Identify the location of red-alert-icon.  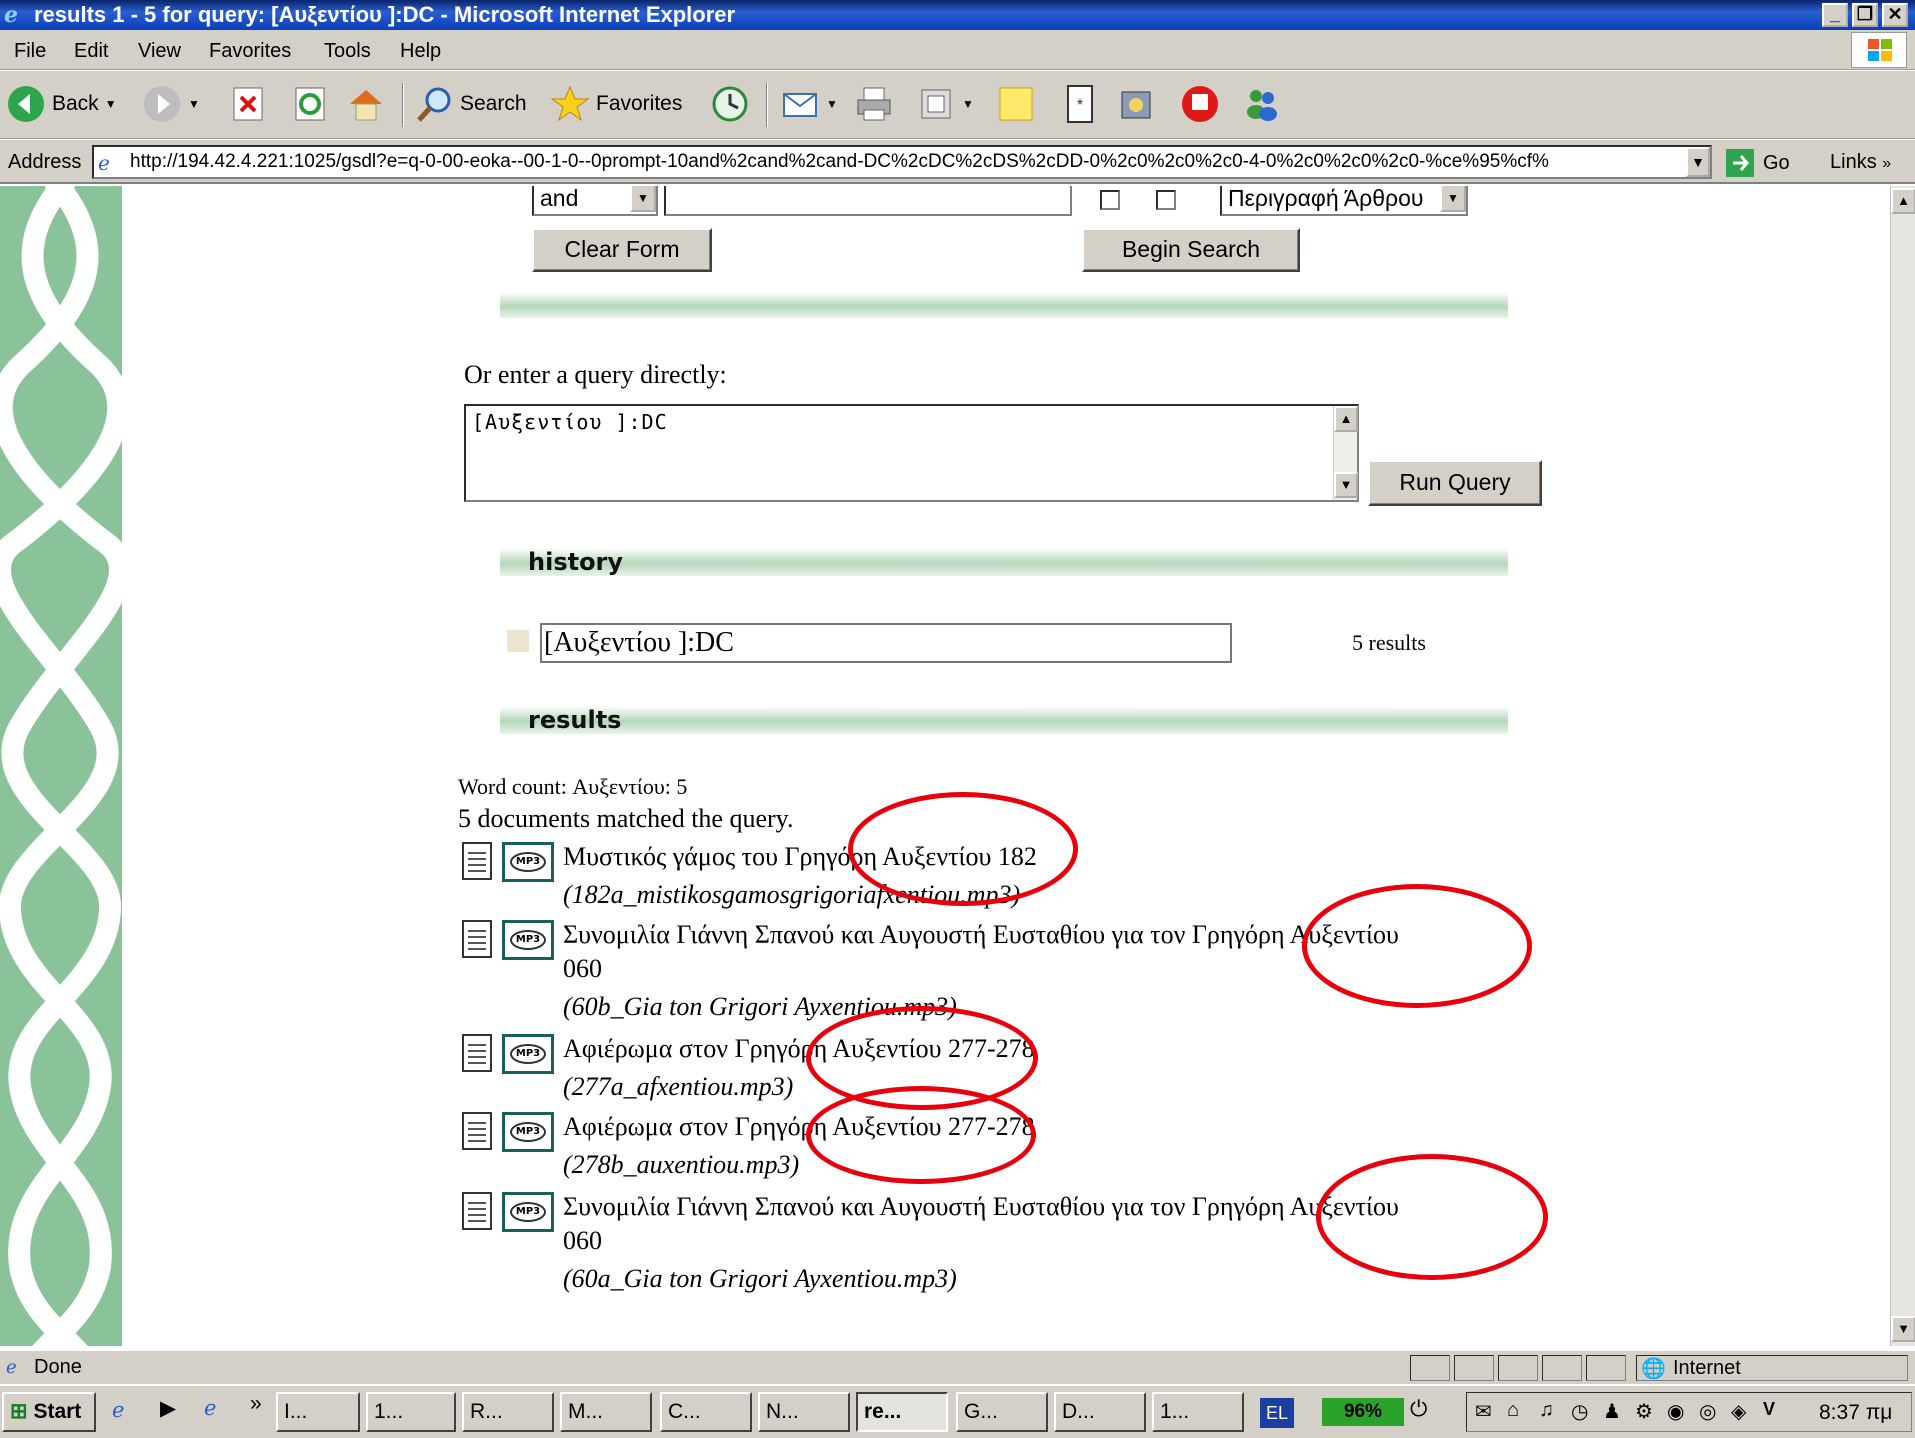
(1200, 104).